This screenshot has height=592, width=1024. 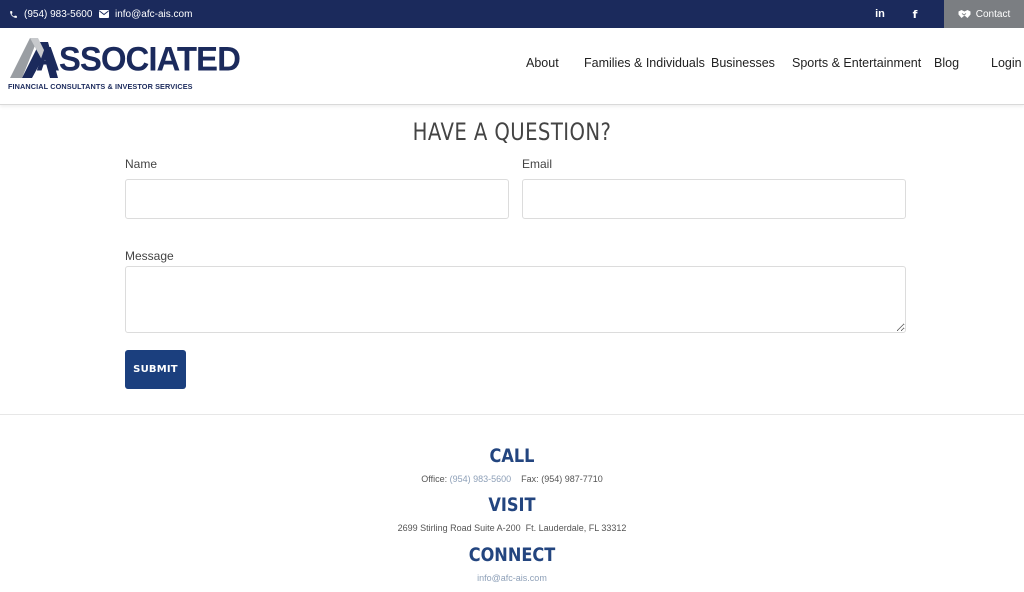 I want to click on phone-icon, so click(x=13, y=14).